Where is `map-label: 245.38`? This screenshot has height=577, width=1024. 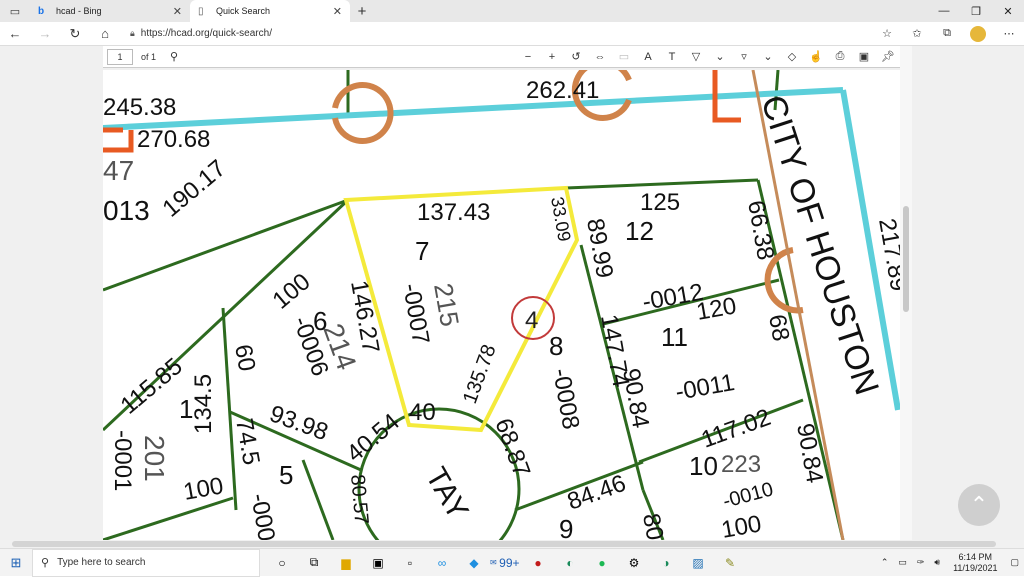 map-label: 245.38 is located at coordinates (139, 107).